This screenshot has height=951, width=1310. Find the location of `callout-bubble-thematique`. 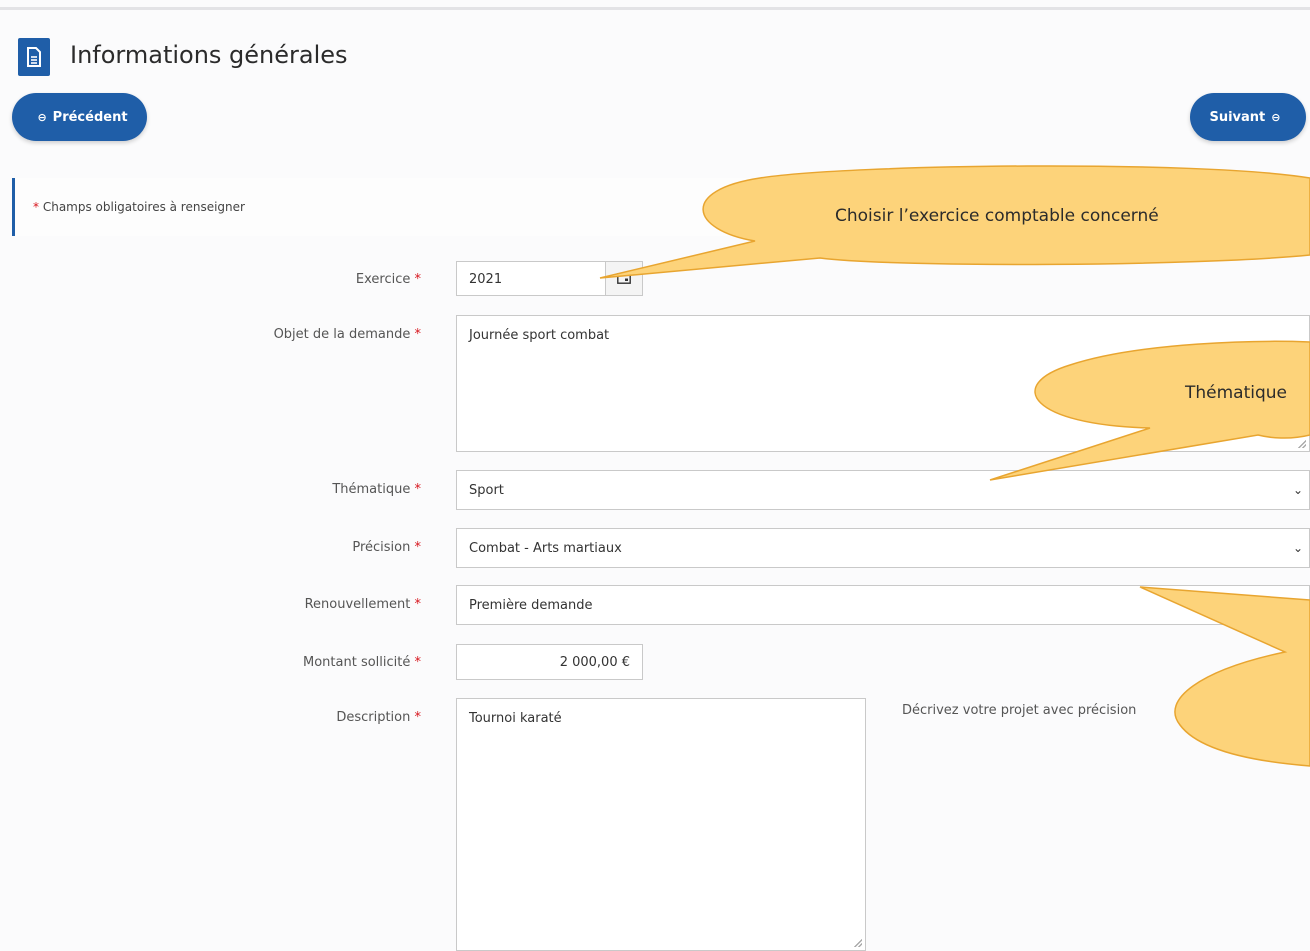

callout-bubble-thematique is located at coordinates (1149, 410).